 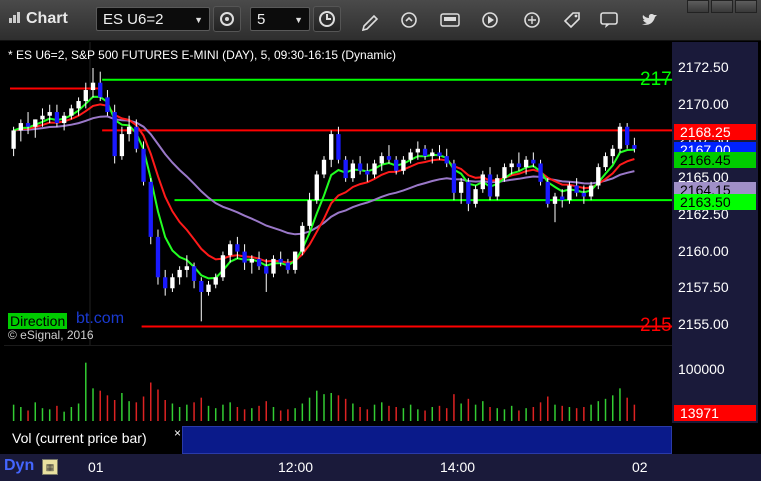 What do you see at coordinates (280, 19) in the screenshot?
I see `interval-input: 5 ▼` at bounding box center [280, 19].